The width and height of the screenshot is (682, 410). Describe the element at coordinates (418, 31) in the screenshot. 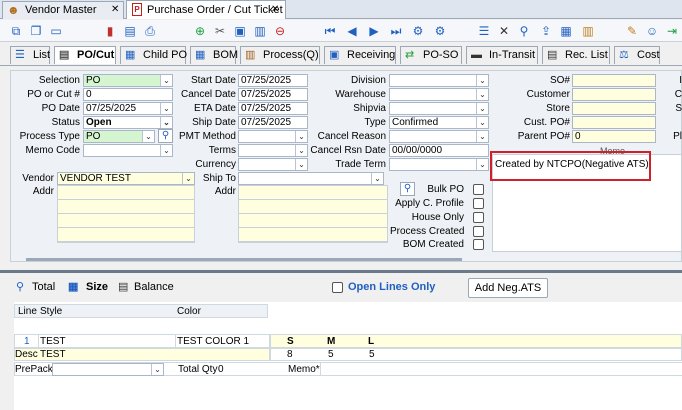

I see `settings-icon: ⚙` at that location.